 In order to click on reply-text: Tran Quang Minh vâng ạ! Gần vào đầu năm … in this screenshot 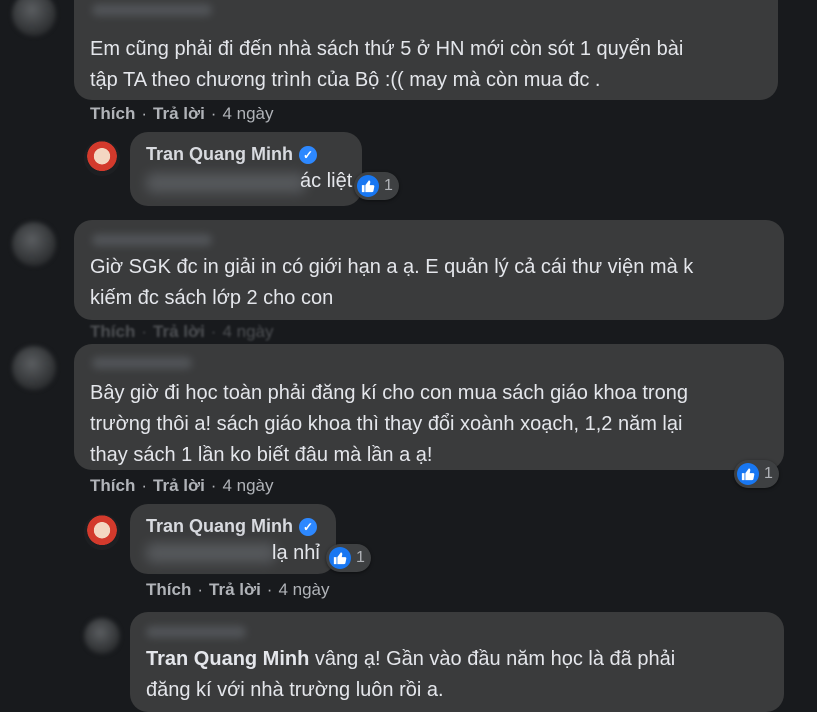, I will do `click(461, 675)`.